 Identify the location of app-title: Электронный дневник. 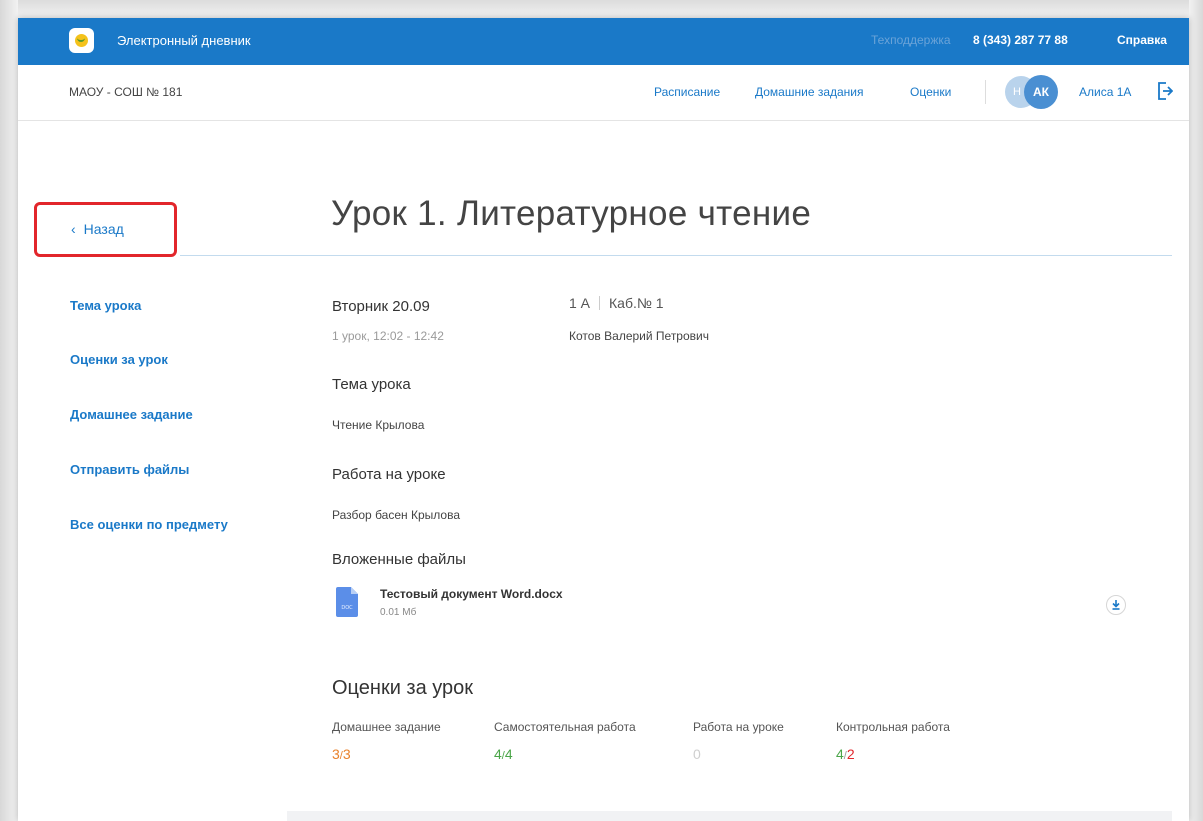
(184, 40).